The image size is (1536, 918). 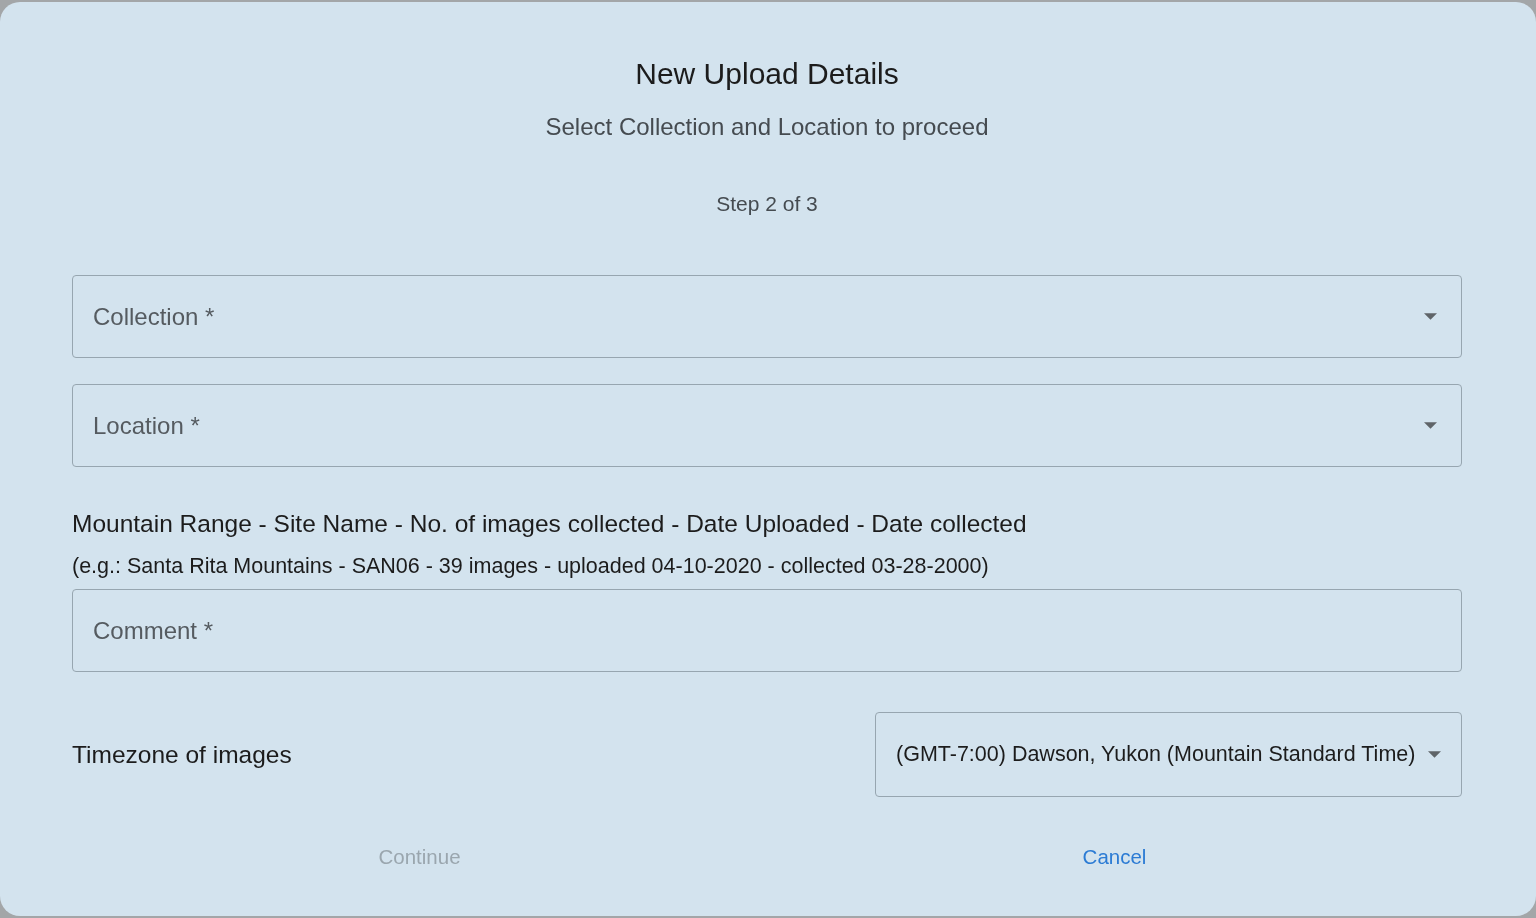 I want to click on dialog-button: Cancel, so click(x=1114, y=857).